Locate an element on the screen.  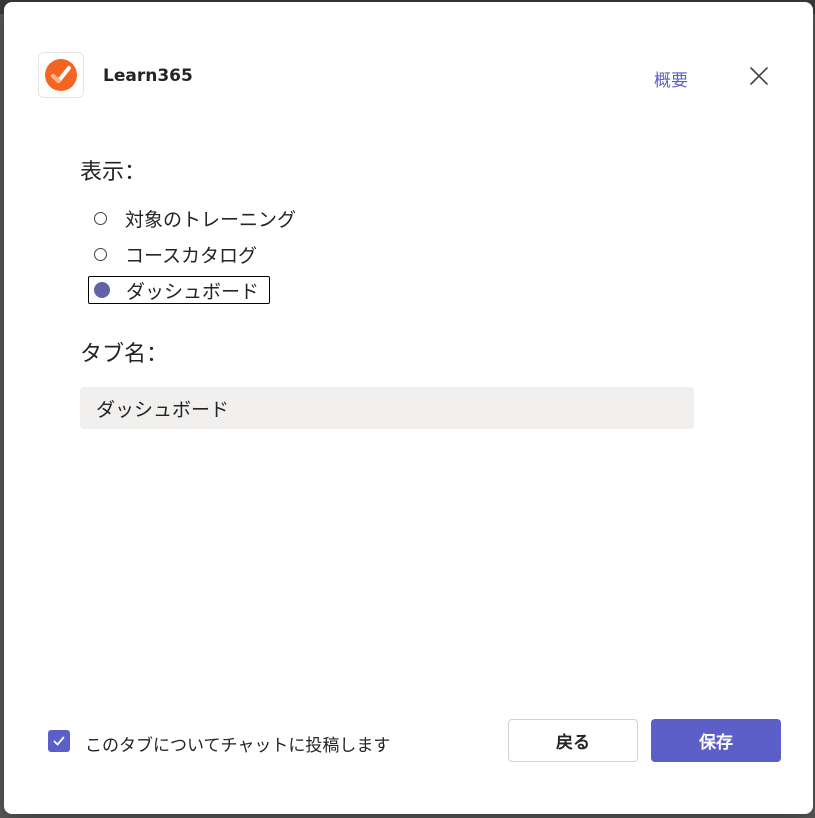
tab-name-input is located at coordinates (387, 408).